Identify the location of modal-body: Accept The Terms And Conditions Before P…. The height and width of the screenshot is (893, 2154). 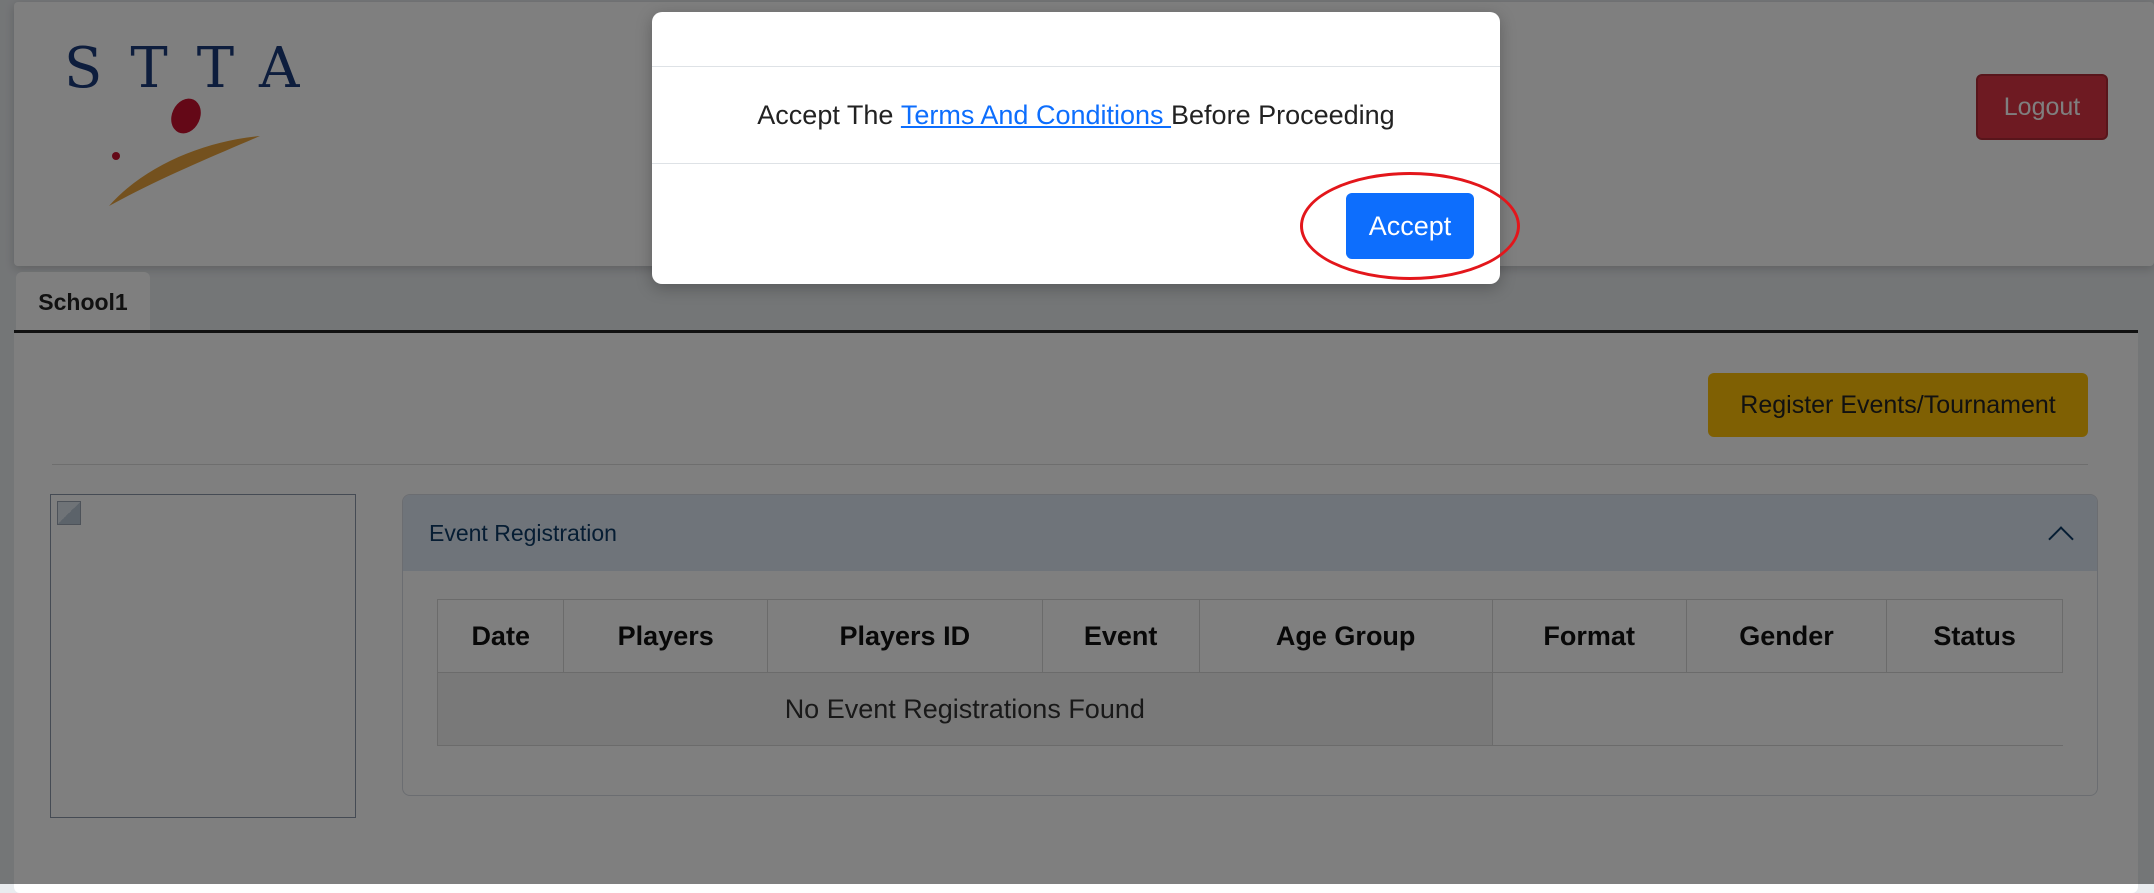
(1076, 115).